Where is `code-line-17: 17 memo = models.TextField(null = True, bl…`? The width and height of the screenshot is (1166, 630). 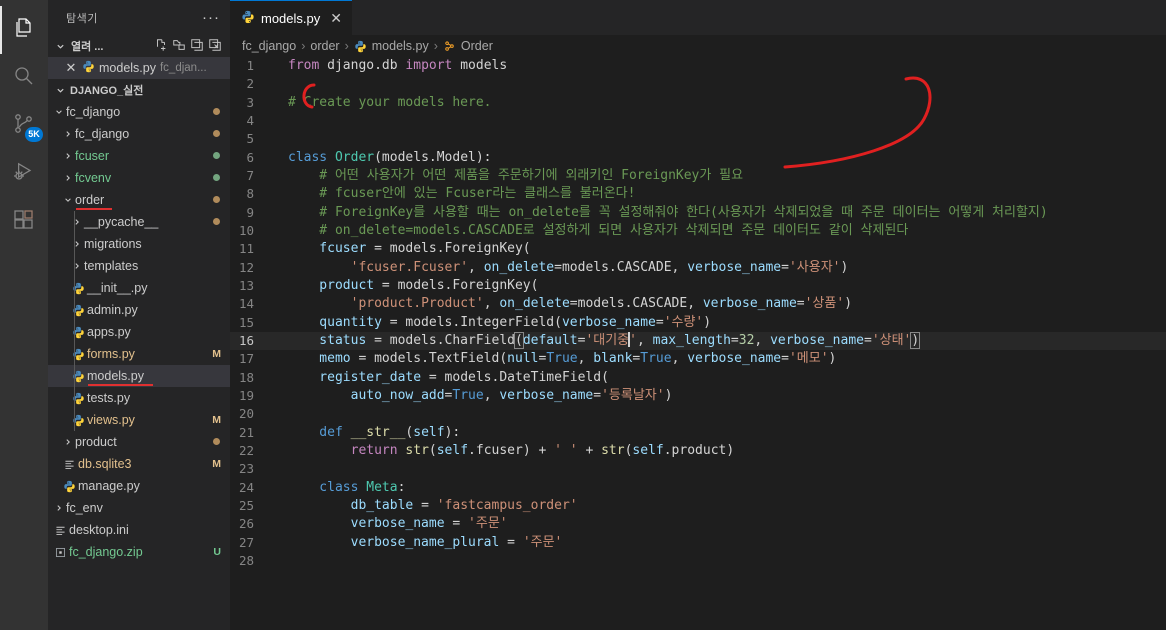 code-line-17: 17 memo = models.TextField(null = True, bl… is located at coordinates (698, 359).